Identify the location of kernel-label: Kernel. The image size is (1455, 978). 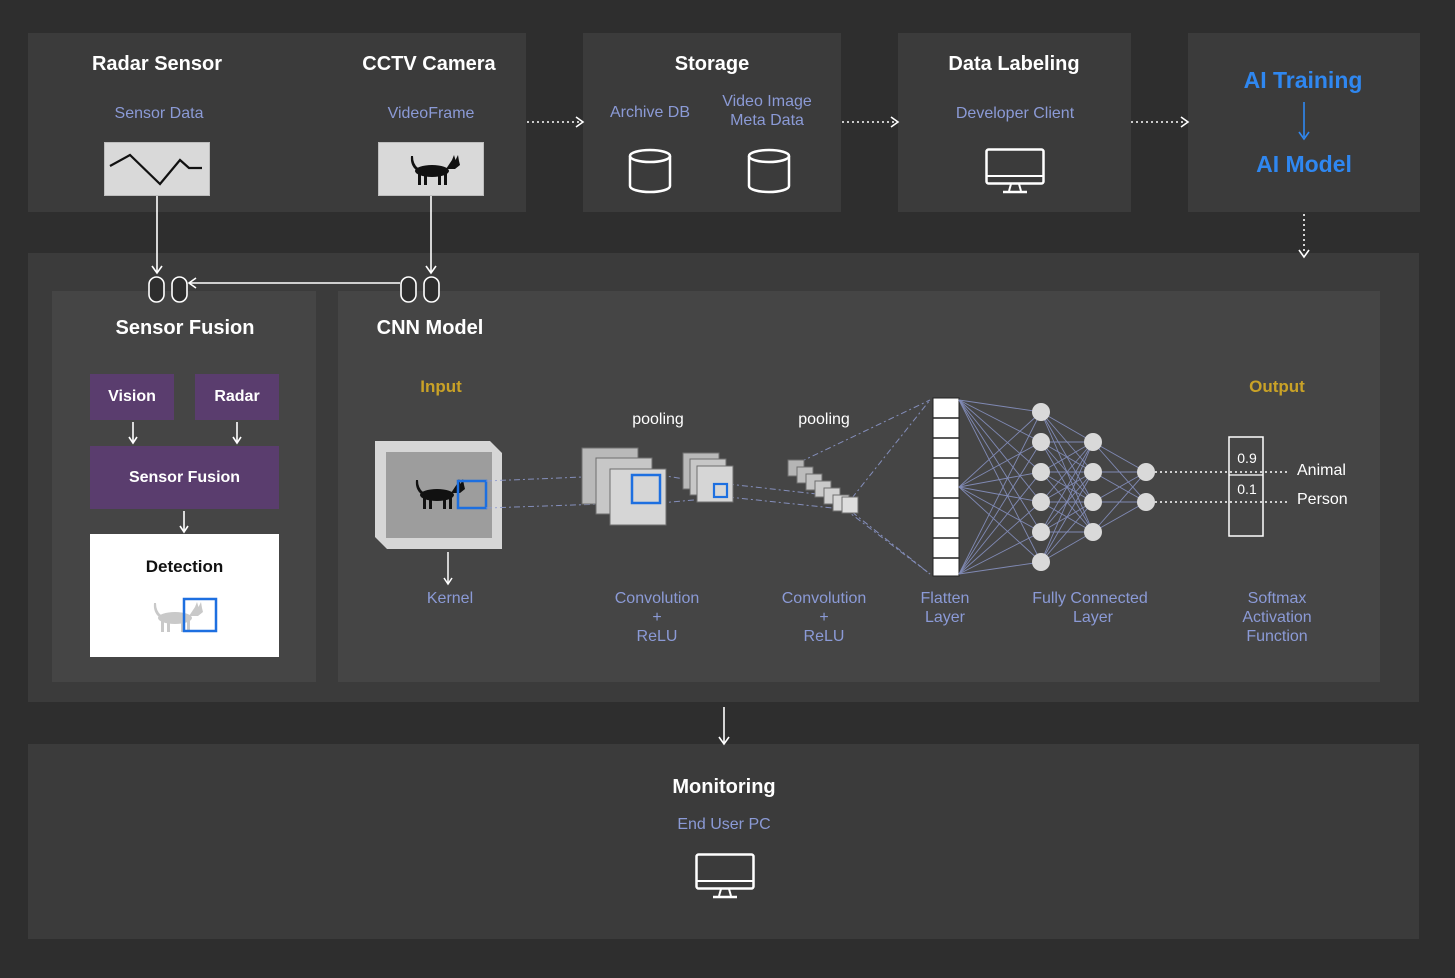
(450, 598).